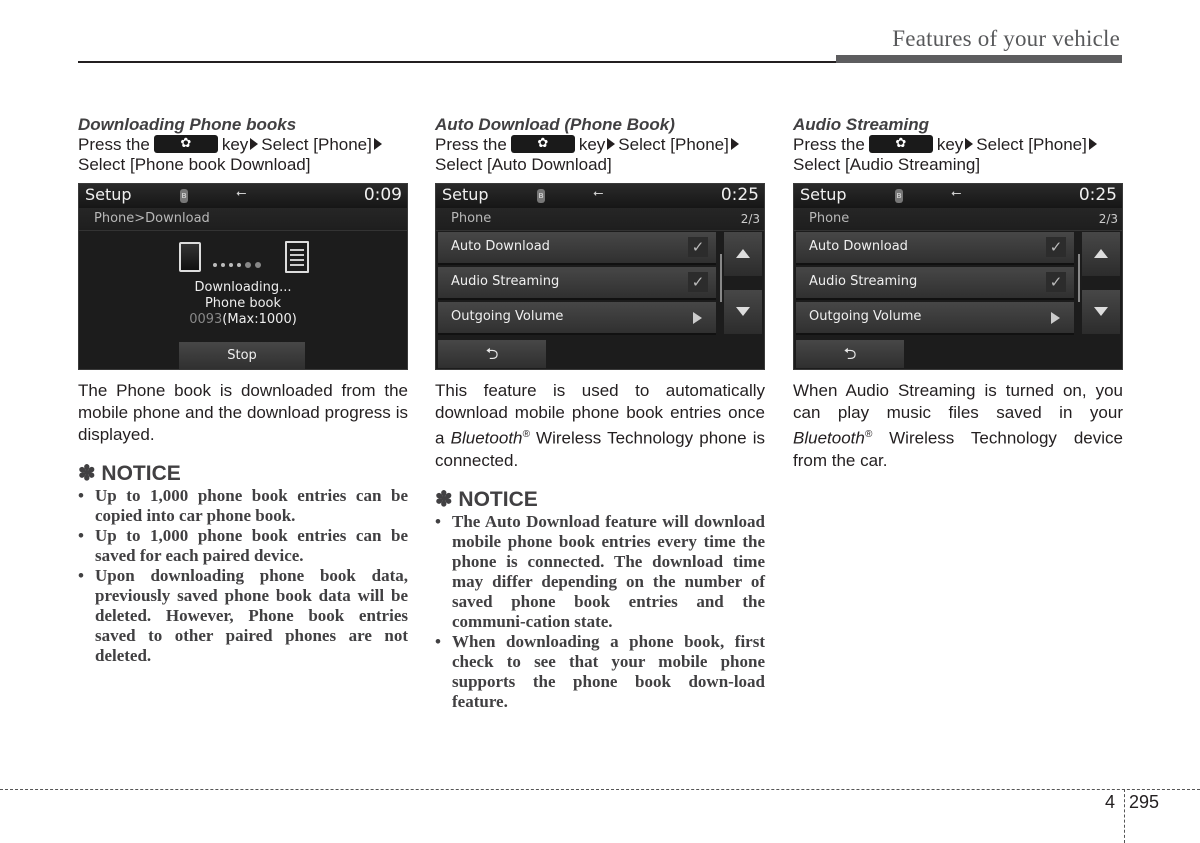  Describe the element at coordinates (600, 219) in the screenshot. I see `screen-subheader: Phone 2/3` at that location.